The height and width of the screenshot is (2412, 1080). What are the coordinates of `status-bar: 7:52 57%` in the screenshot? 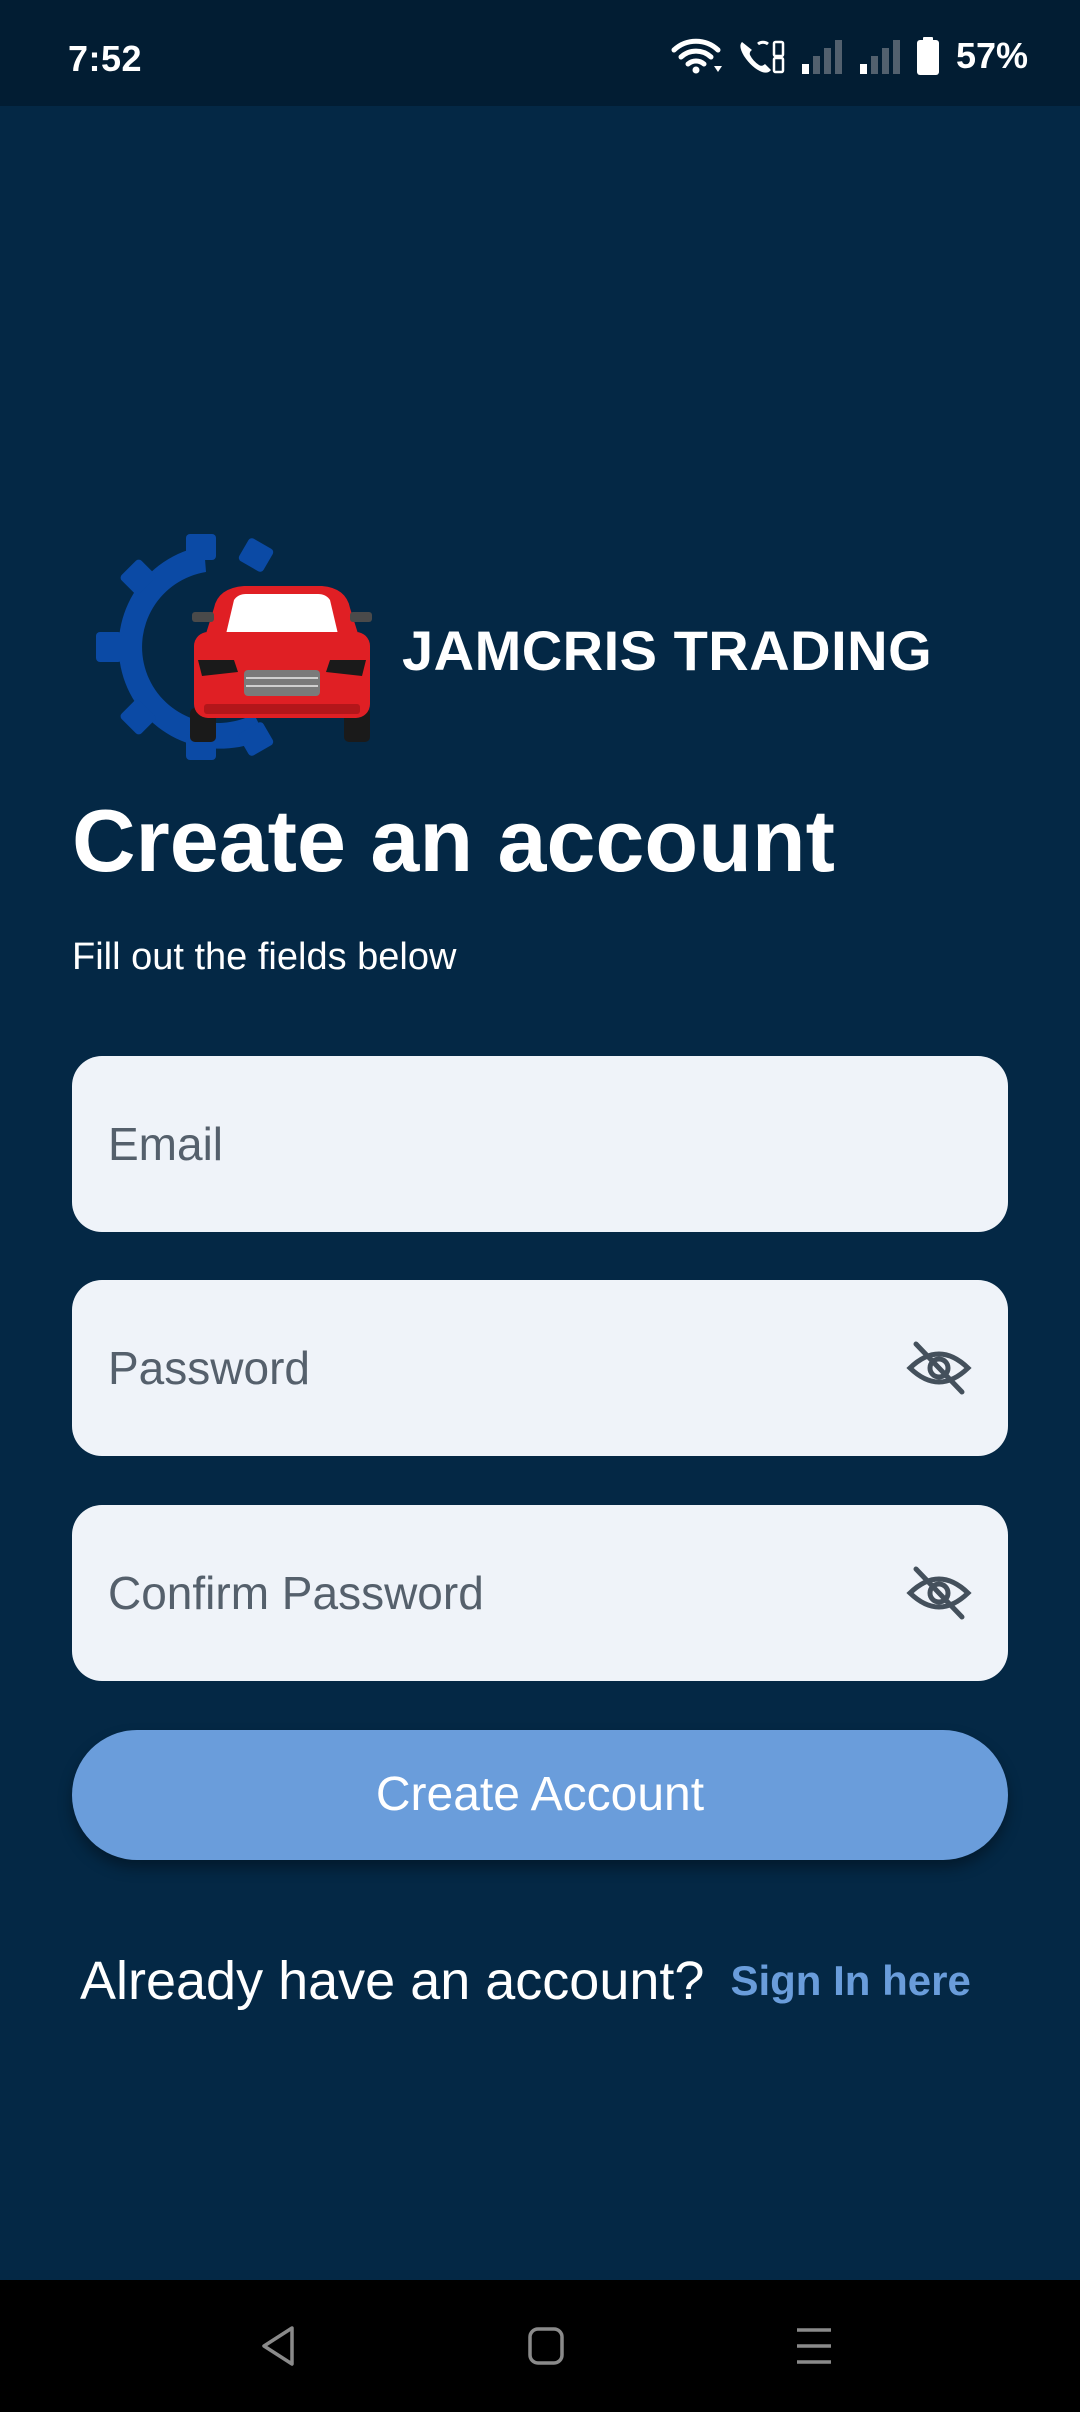 It's located at (540, 53).